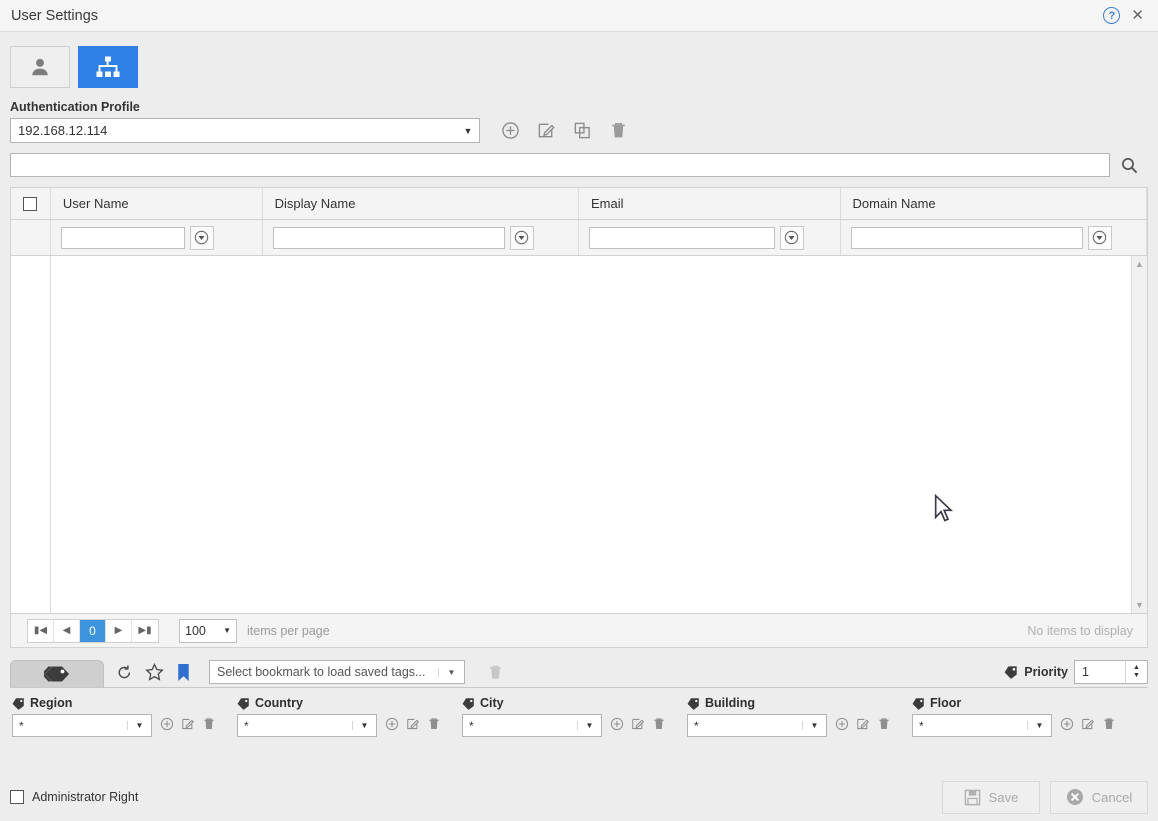  What do you see at coordinates (1099, 237) in the screenshot?
I see `filter-dropdown-icon-domain-name` at bounding box center [1099, 237].